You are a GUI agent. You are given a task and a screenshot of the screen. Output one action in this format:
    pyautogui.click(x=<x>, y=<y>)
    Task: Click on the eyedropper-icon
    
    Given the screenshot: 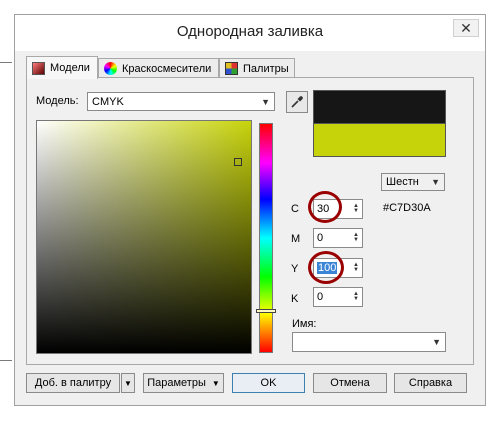 What is the action you would take?
    pyautogui.click(x=297, y=102)
    